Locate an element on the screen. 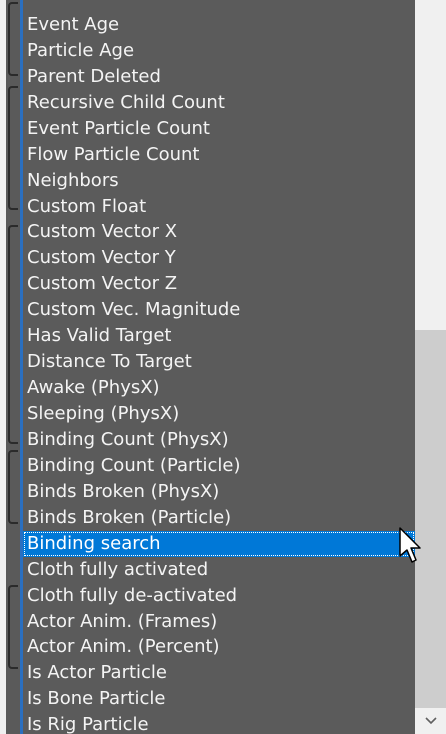  list-item: Cloth fully activated is located at coordinates (219, 570).